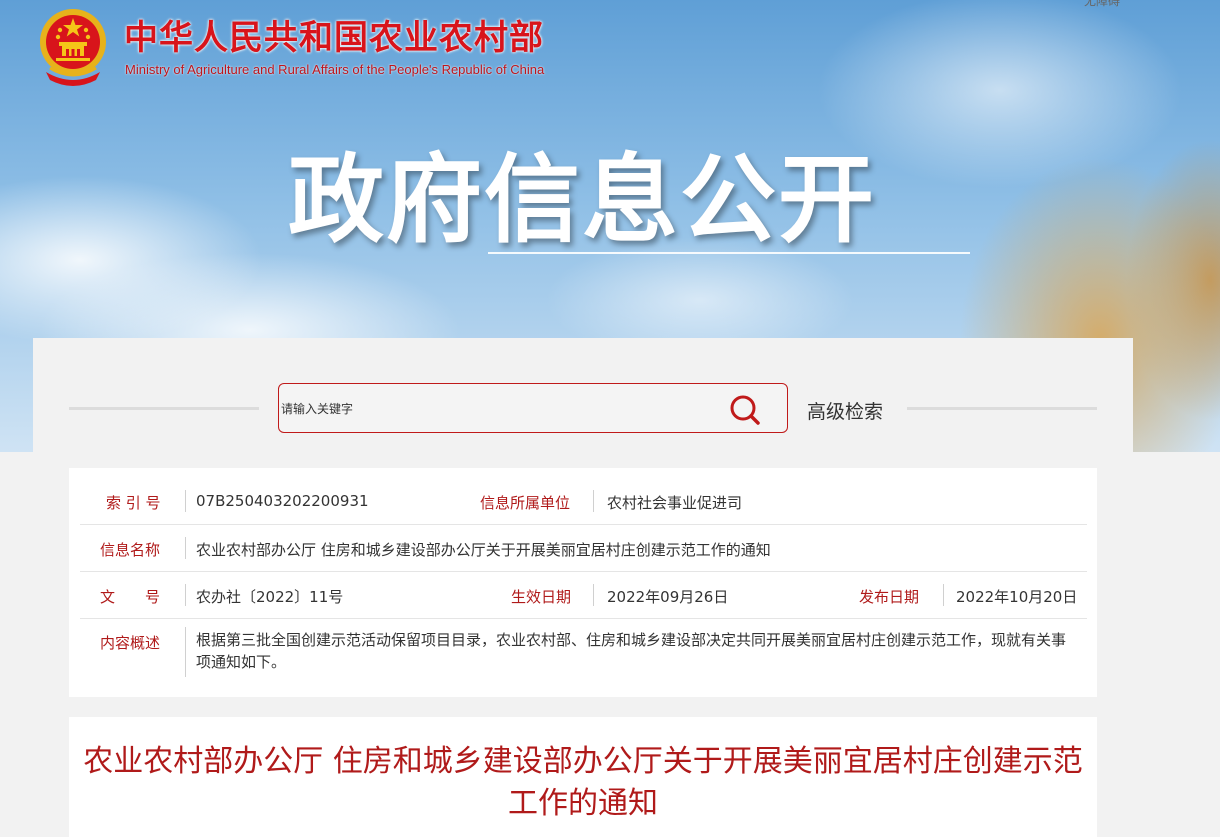 Image resolution: width=1220 pixels, height=837 pixels. What do you see at coordinates (525, 503) in the screenshot?
I see `unit-label: 信息所属单位` at bounding box center [525, 503].